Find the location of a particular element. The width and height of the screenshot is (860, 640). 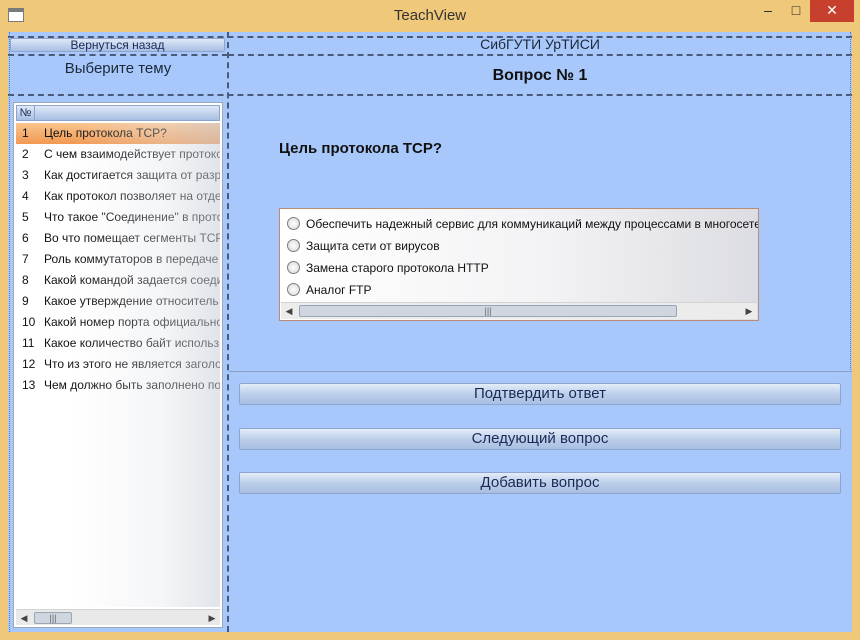

answer-label: Замена старого протокола HTTP is located at coordinates (397, 268).